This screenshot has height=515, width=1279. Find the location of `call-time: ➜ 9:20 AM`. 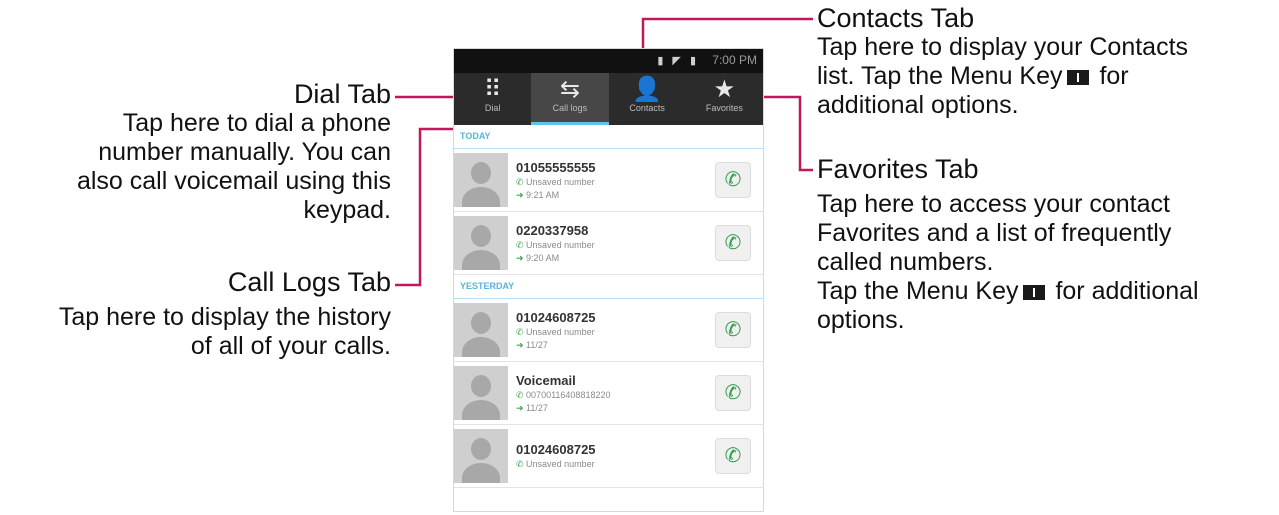

call-time: ➜ 9:20 AM is located at coordinates (615, 258).